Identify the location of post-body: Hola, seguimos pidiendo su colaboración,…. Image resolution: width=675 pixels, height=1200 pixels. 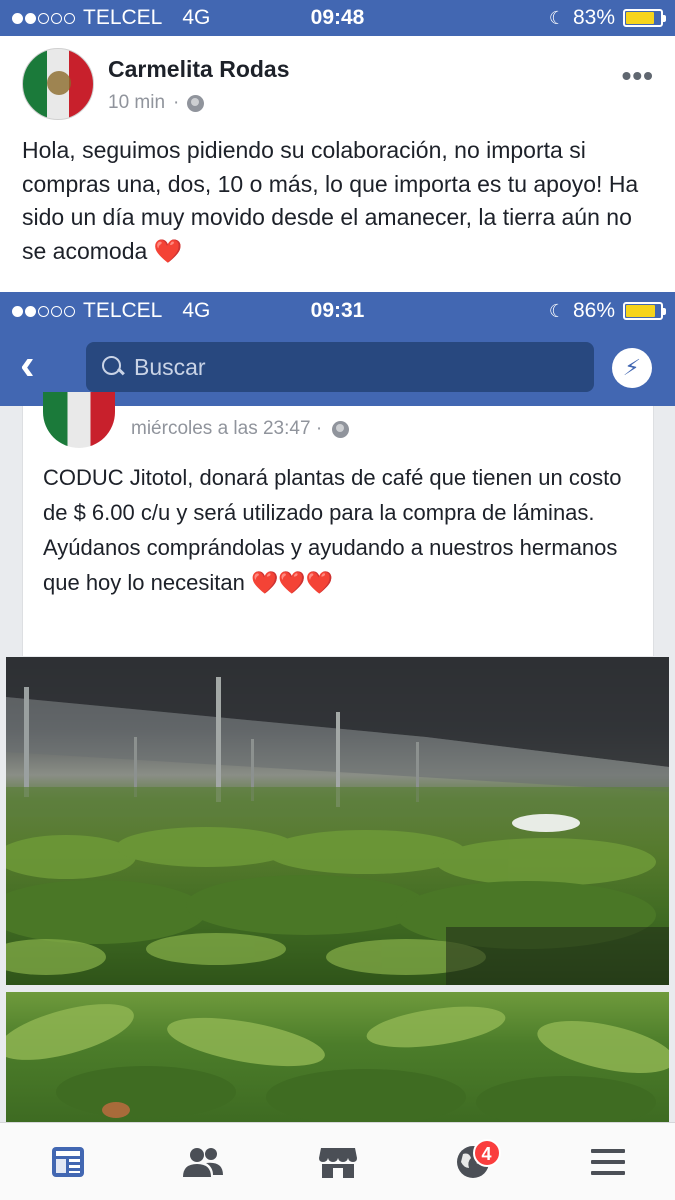
(330, 200).